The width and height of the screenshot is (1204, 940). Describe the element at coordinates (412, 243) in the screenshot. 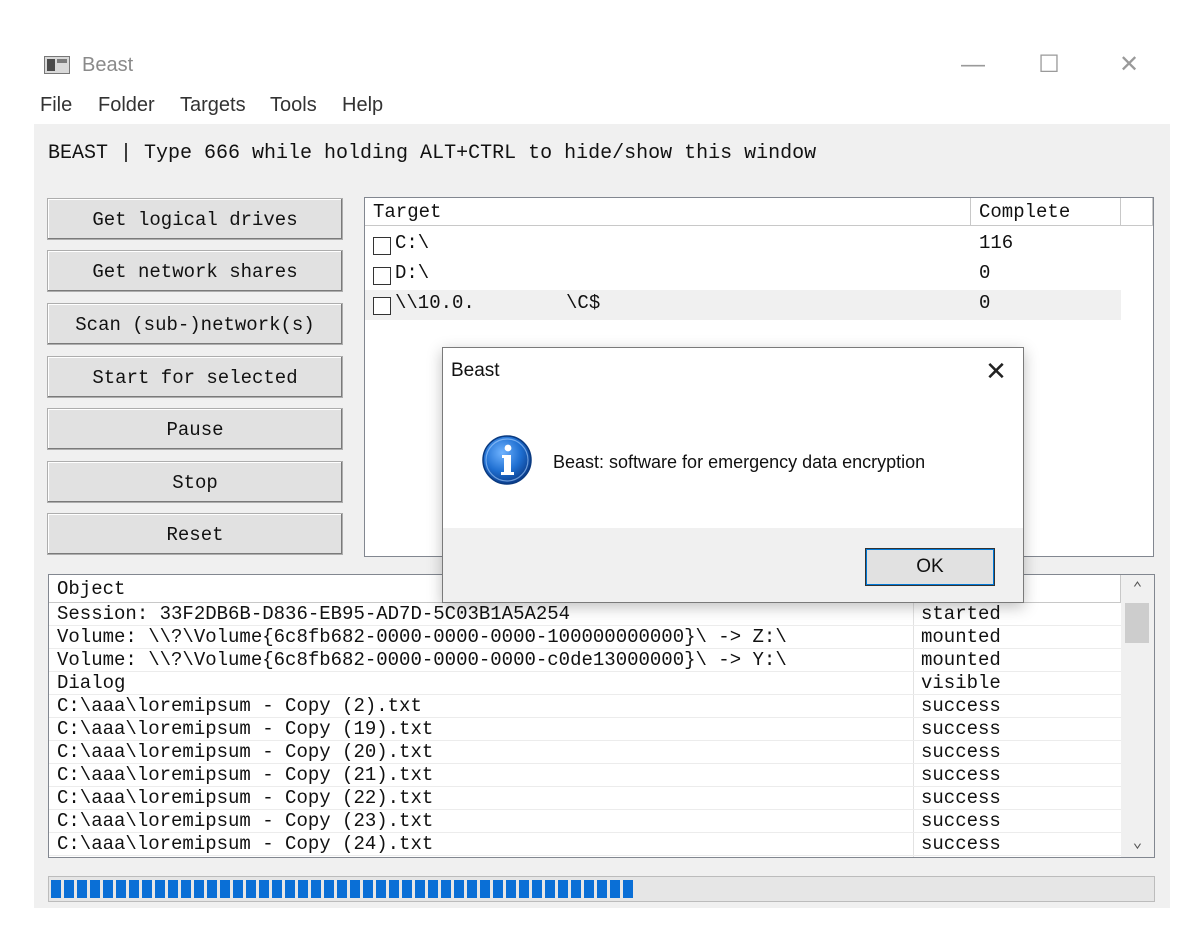

I see `target-name: C:\` at that location.